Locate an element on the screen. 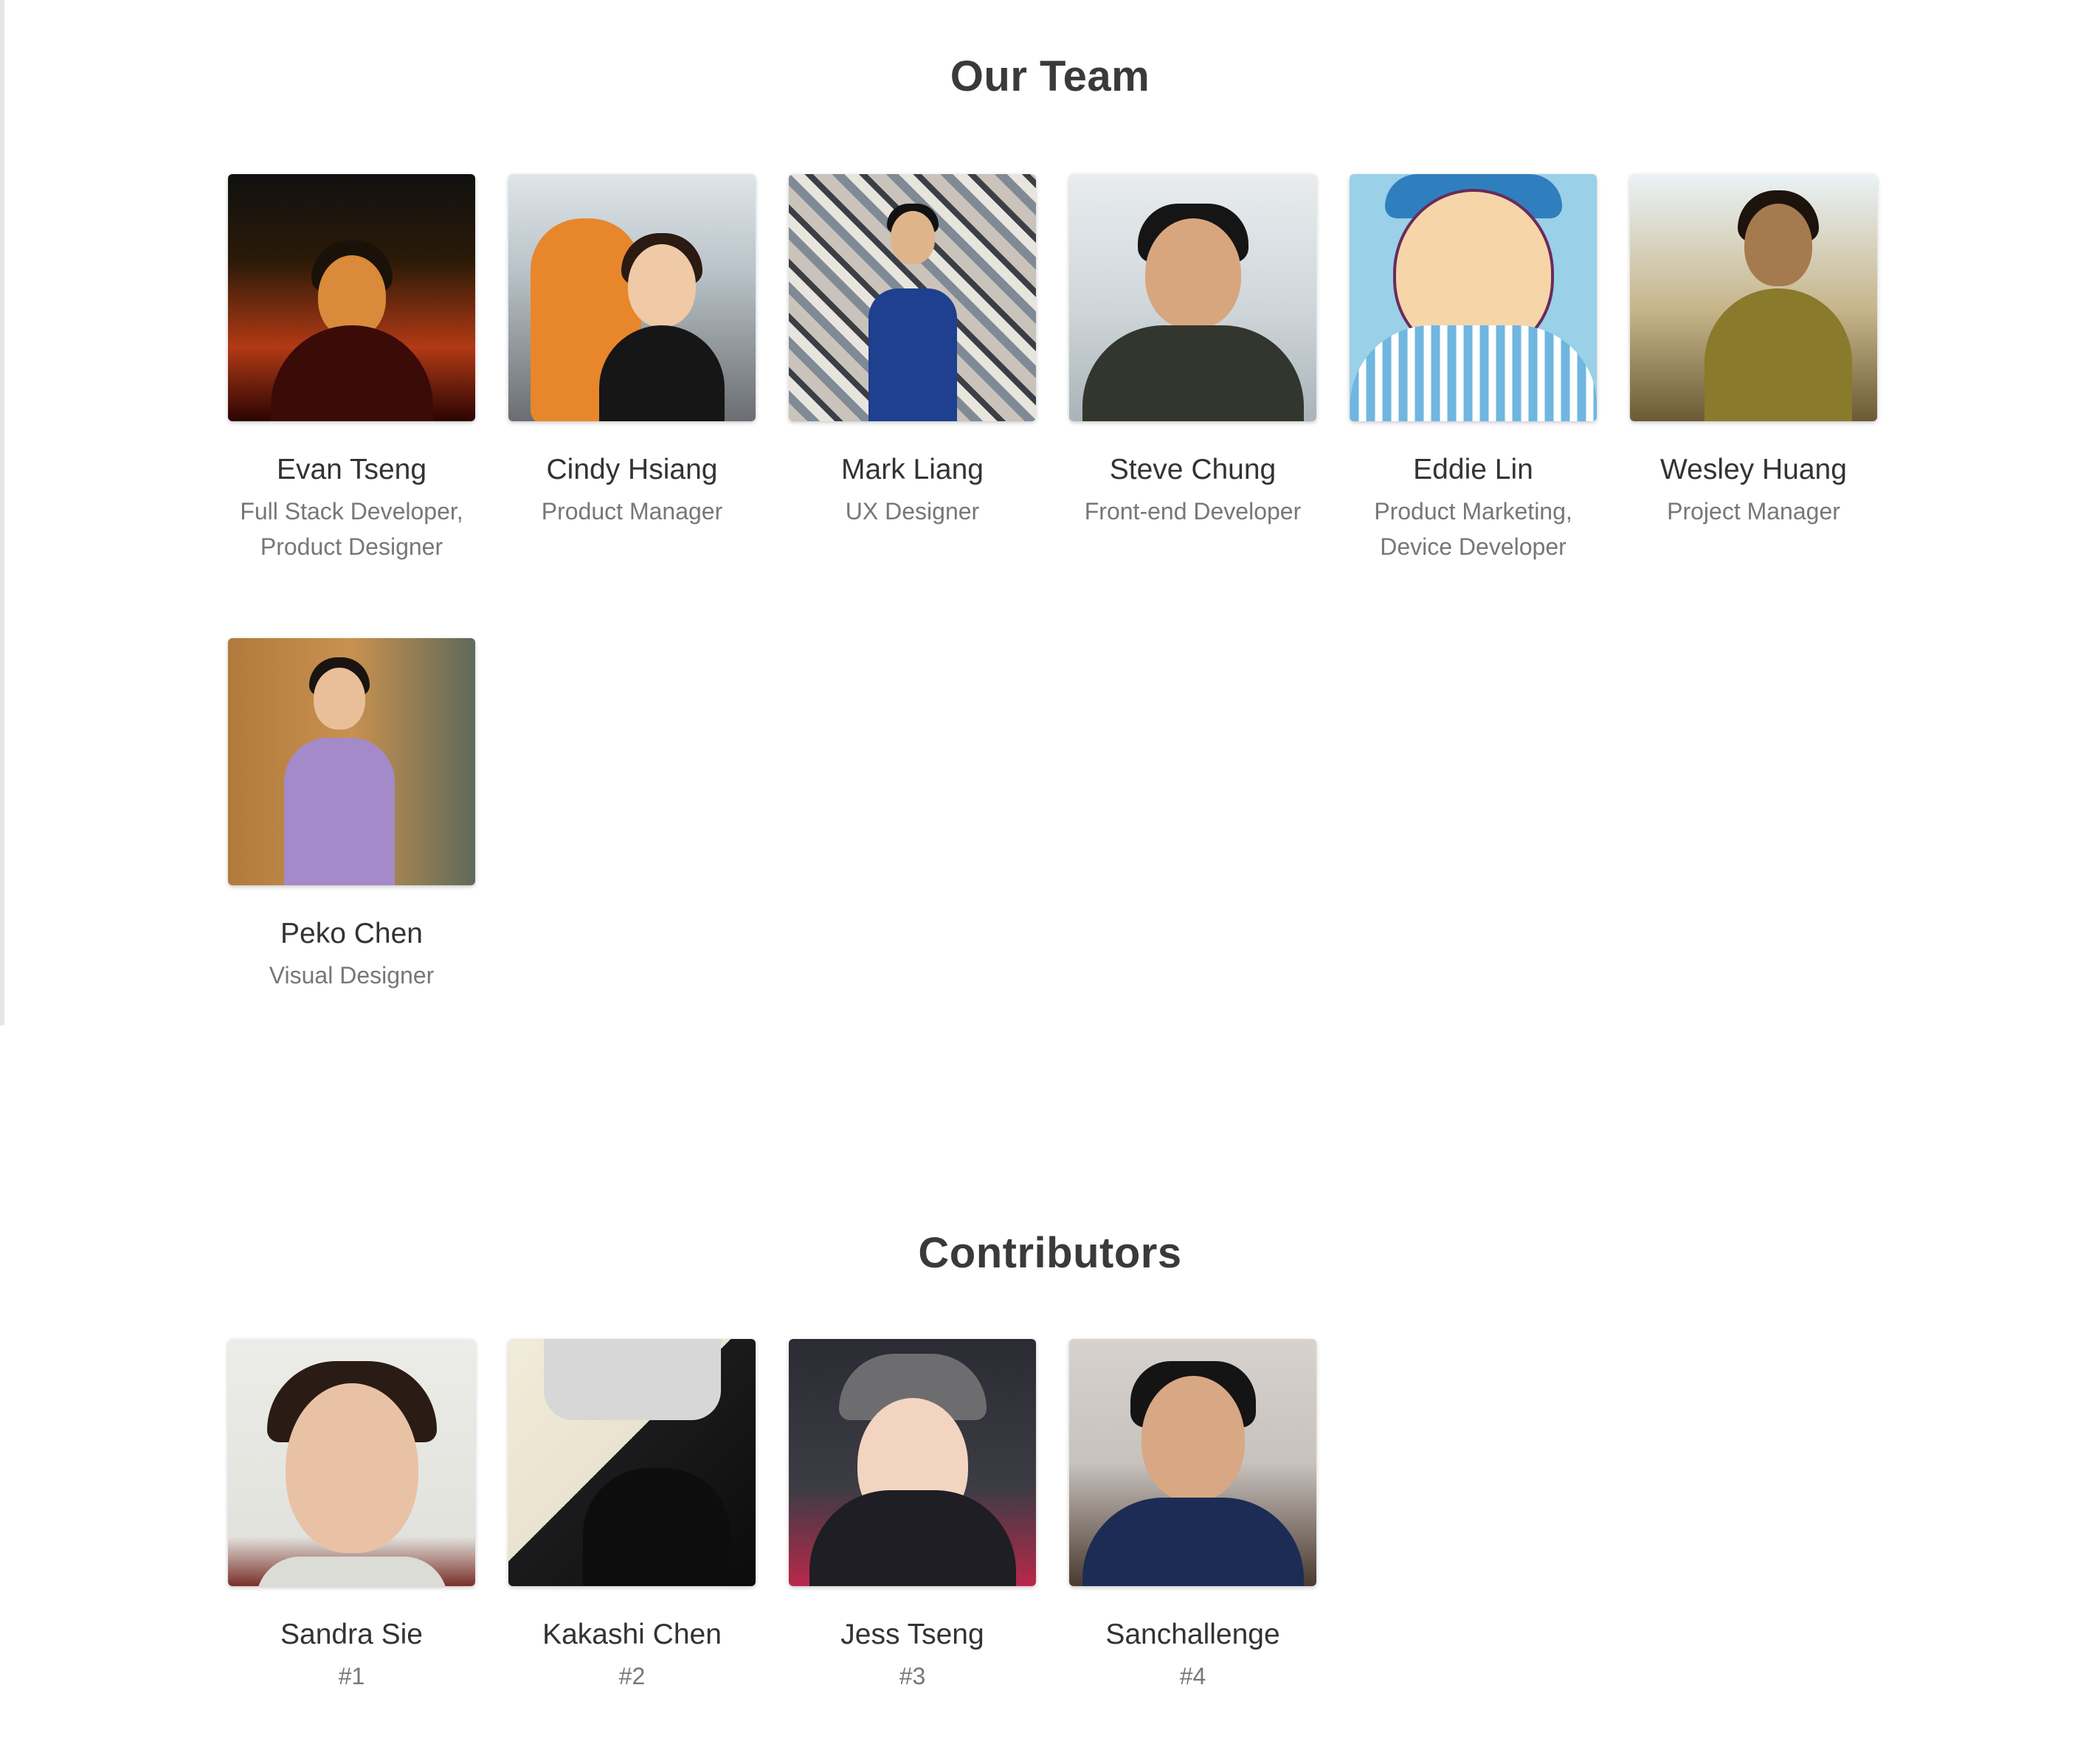 Image resolution: width=2100 pixels, height=1744 pixels. team-member-card: Mark Liang UX Designer is located at coordinates (912, 369).